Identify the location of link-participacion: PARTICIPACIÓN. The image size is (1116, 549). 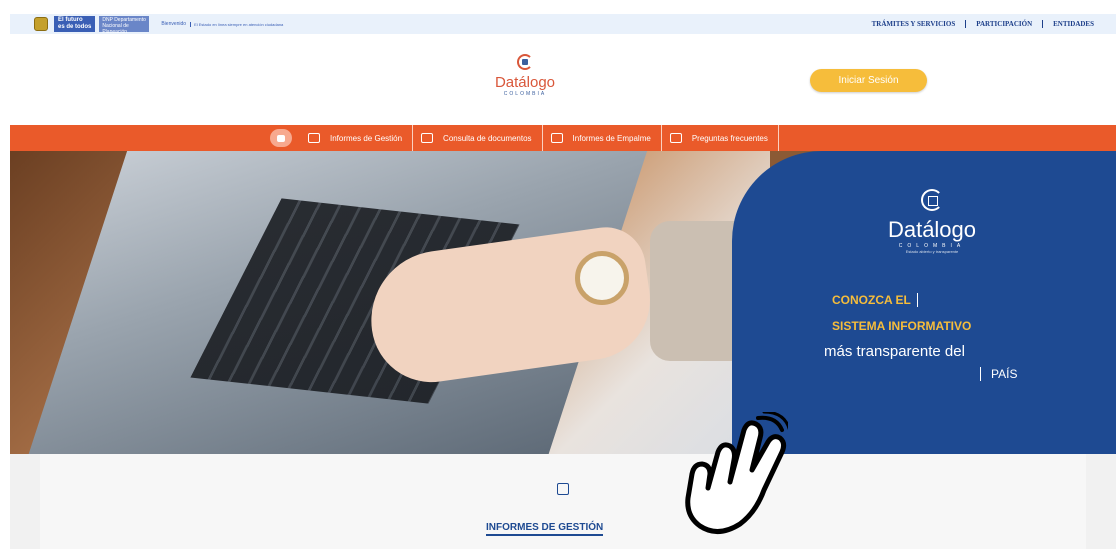
(1003, 24).